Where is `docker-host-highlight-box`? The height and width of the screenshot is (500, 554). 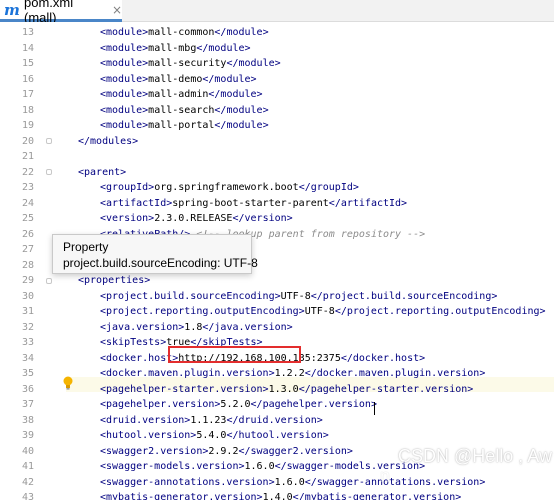 docker-host-highlight-box is located at coordinates (234, 354).